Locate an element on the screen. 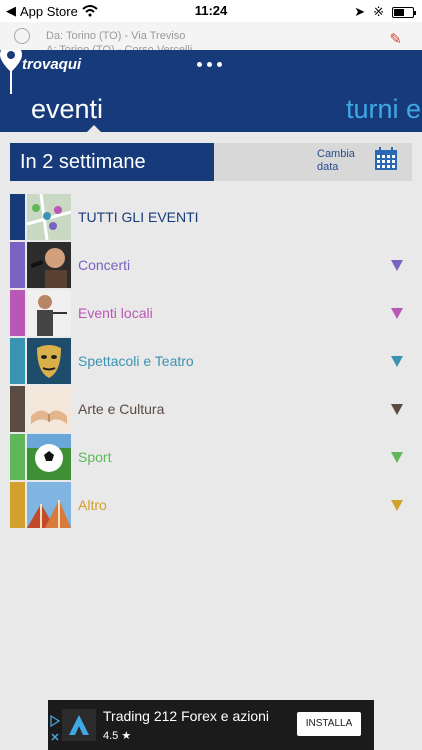 The image size is (422, 750). change-date-button: Cambia data is located at coordinates (336, 161).